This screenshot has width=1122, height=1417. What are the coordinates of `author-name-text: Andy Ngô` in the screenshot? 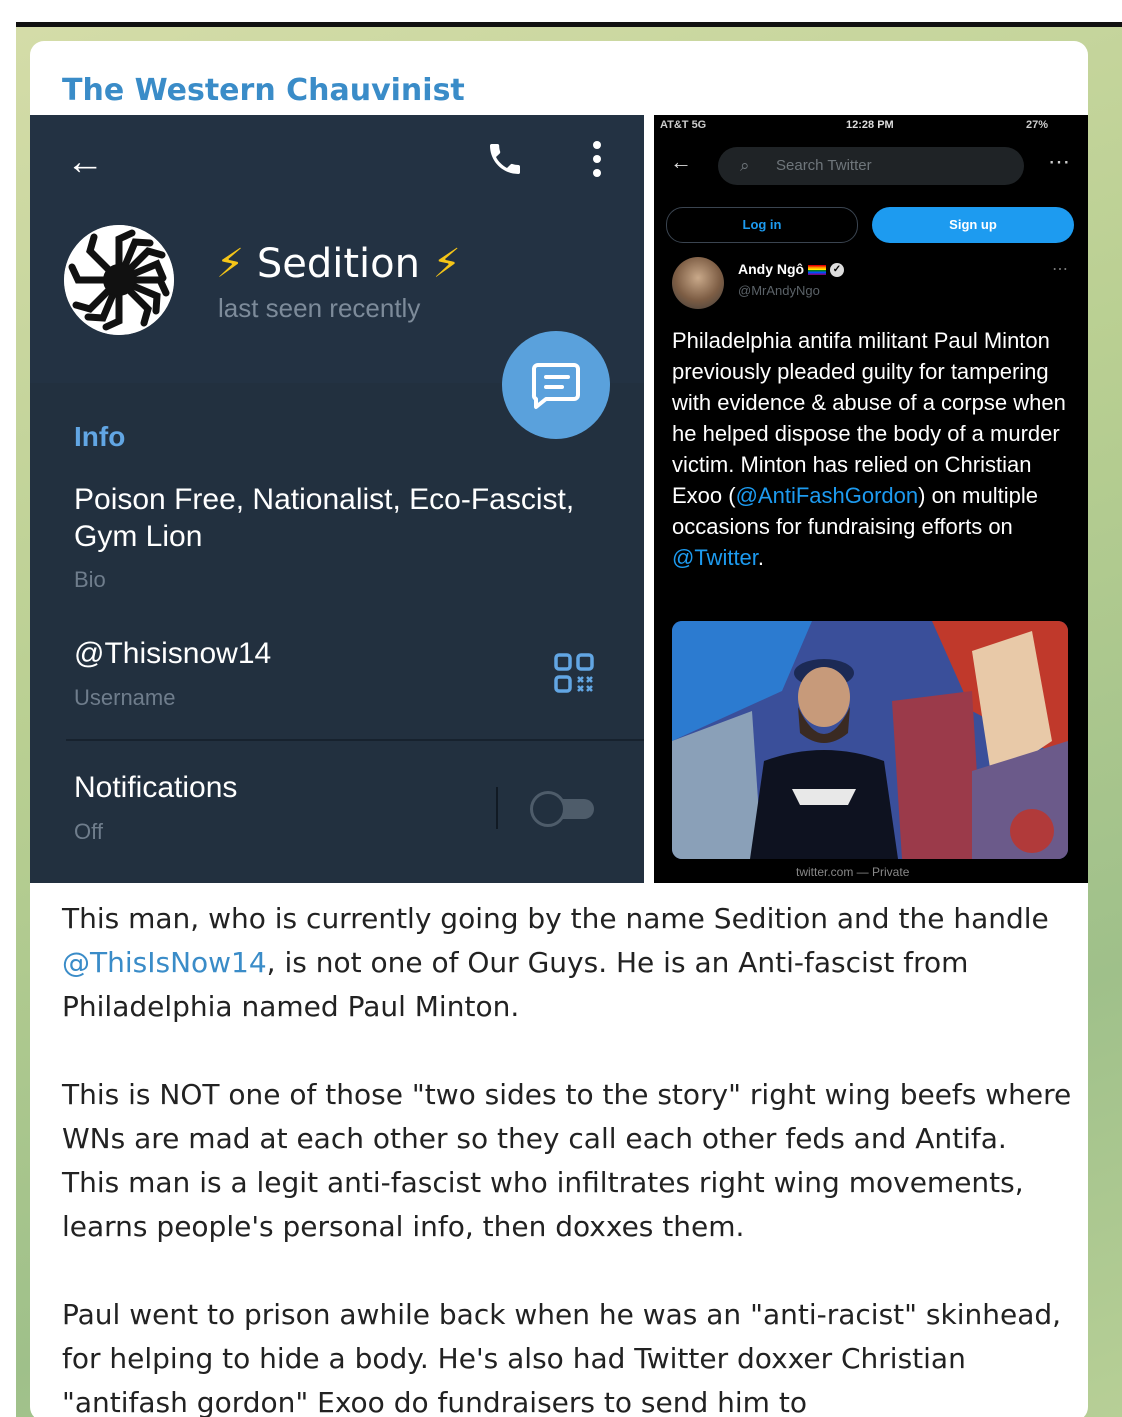 It's located at (771, 269).